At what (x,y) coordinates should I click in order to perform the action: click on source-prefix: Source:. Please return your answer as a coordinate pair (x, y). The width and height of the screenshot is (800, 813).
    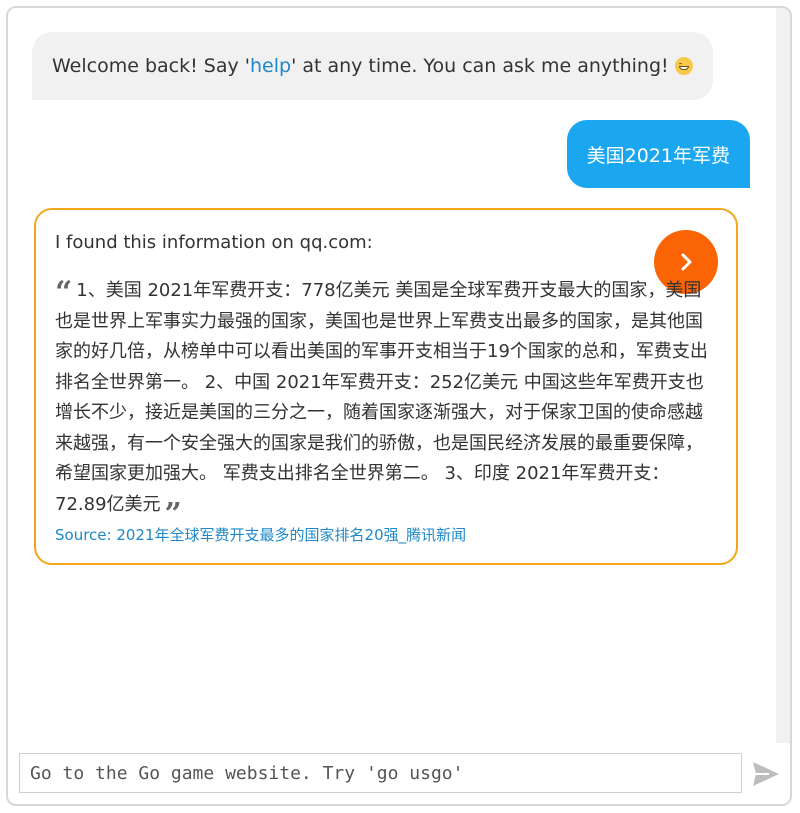
    Looking at the image, I should click on (86, 535).